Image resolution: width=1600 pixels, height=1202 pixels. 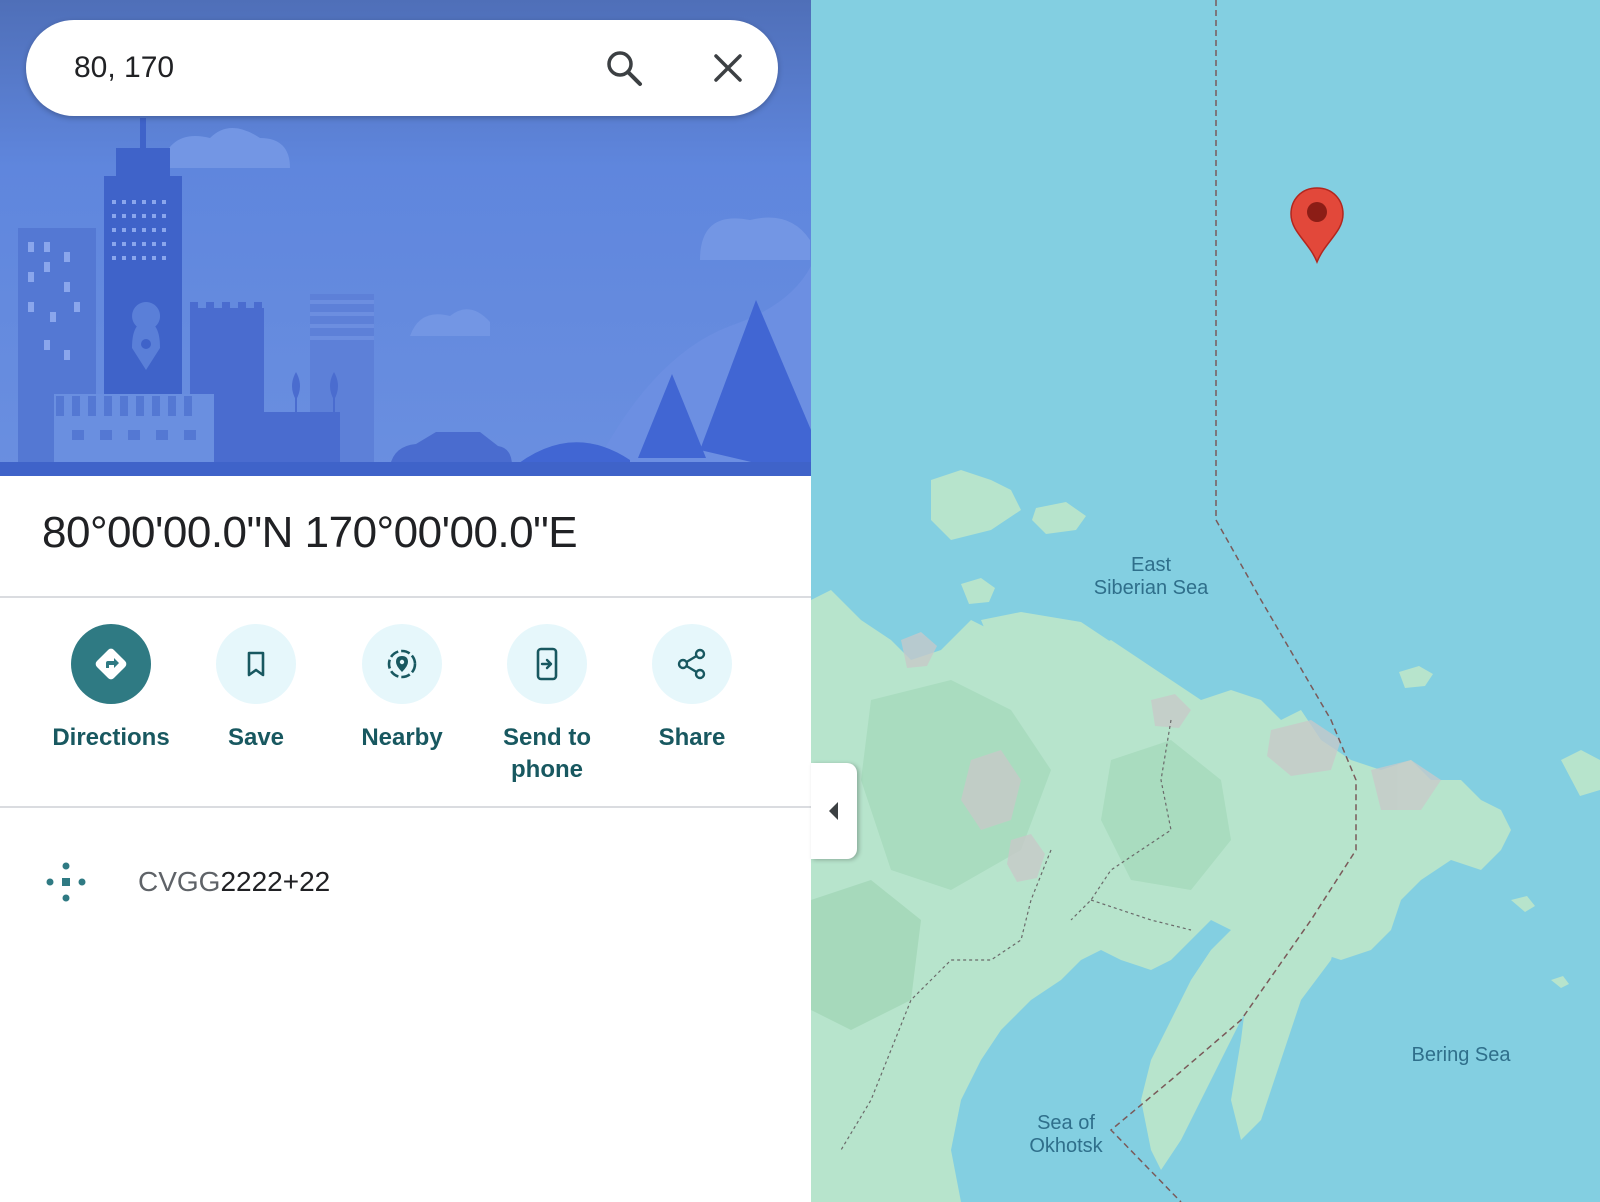 I want to click on map-label-east-siberian-sea: East Siberian Sea, so click(x=1151, y=577).